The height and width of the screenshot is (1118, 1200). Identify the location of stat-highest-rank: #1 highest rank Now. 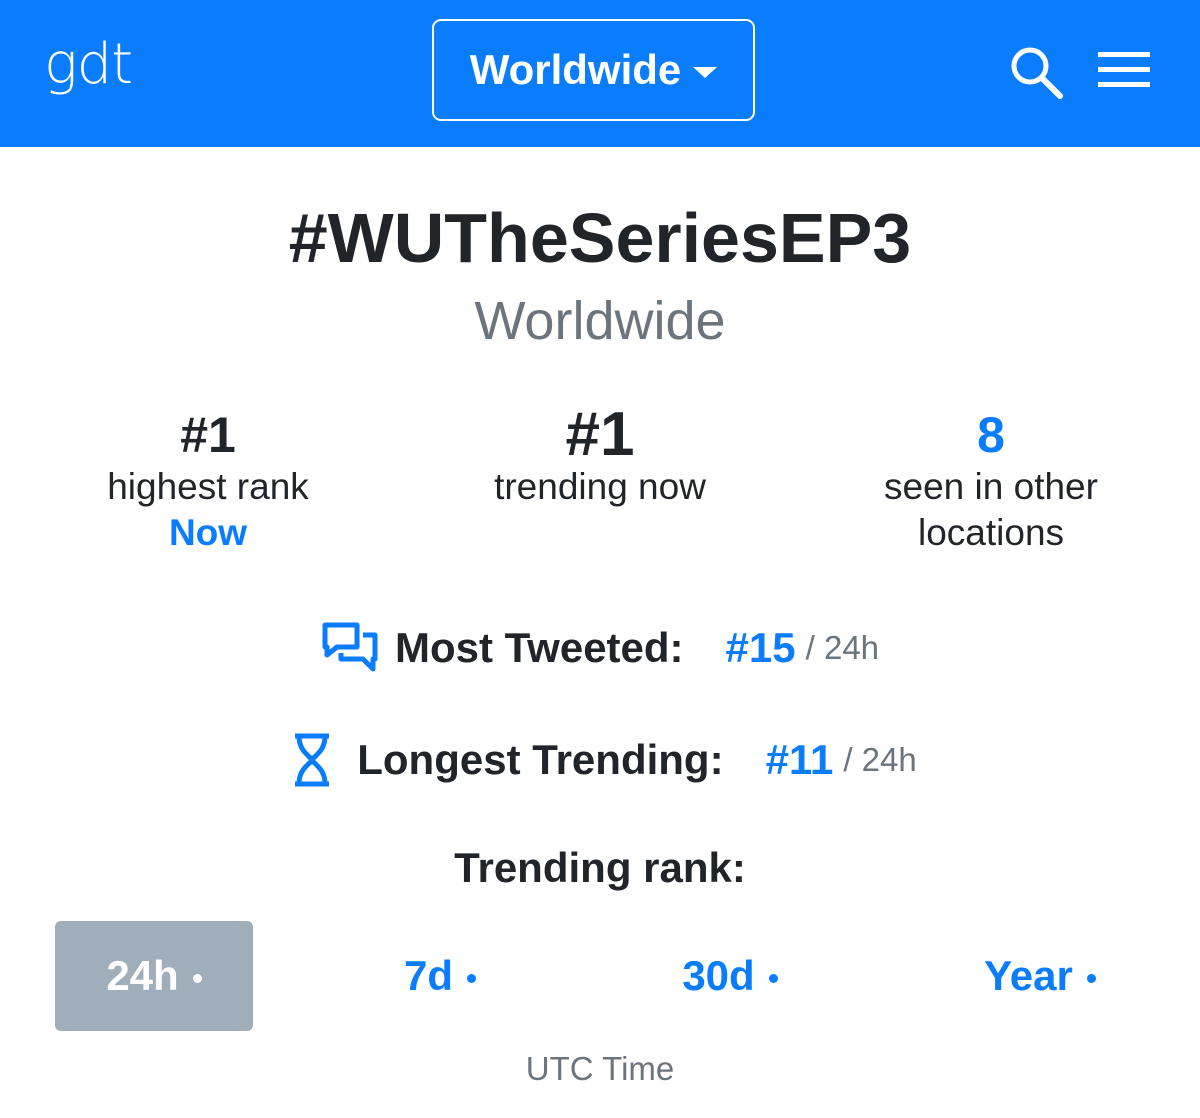
(208, 481).